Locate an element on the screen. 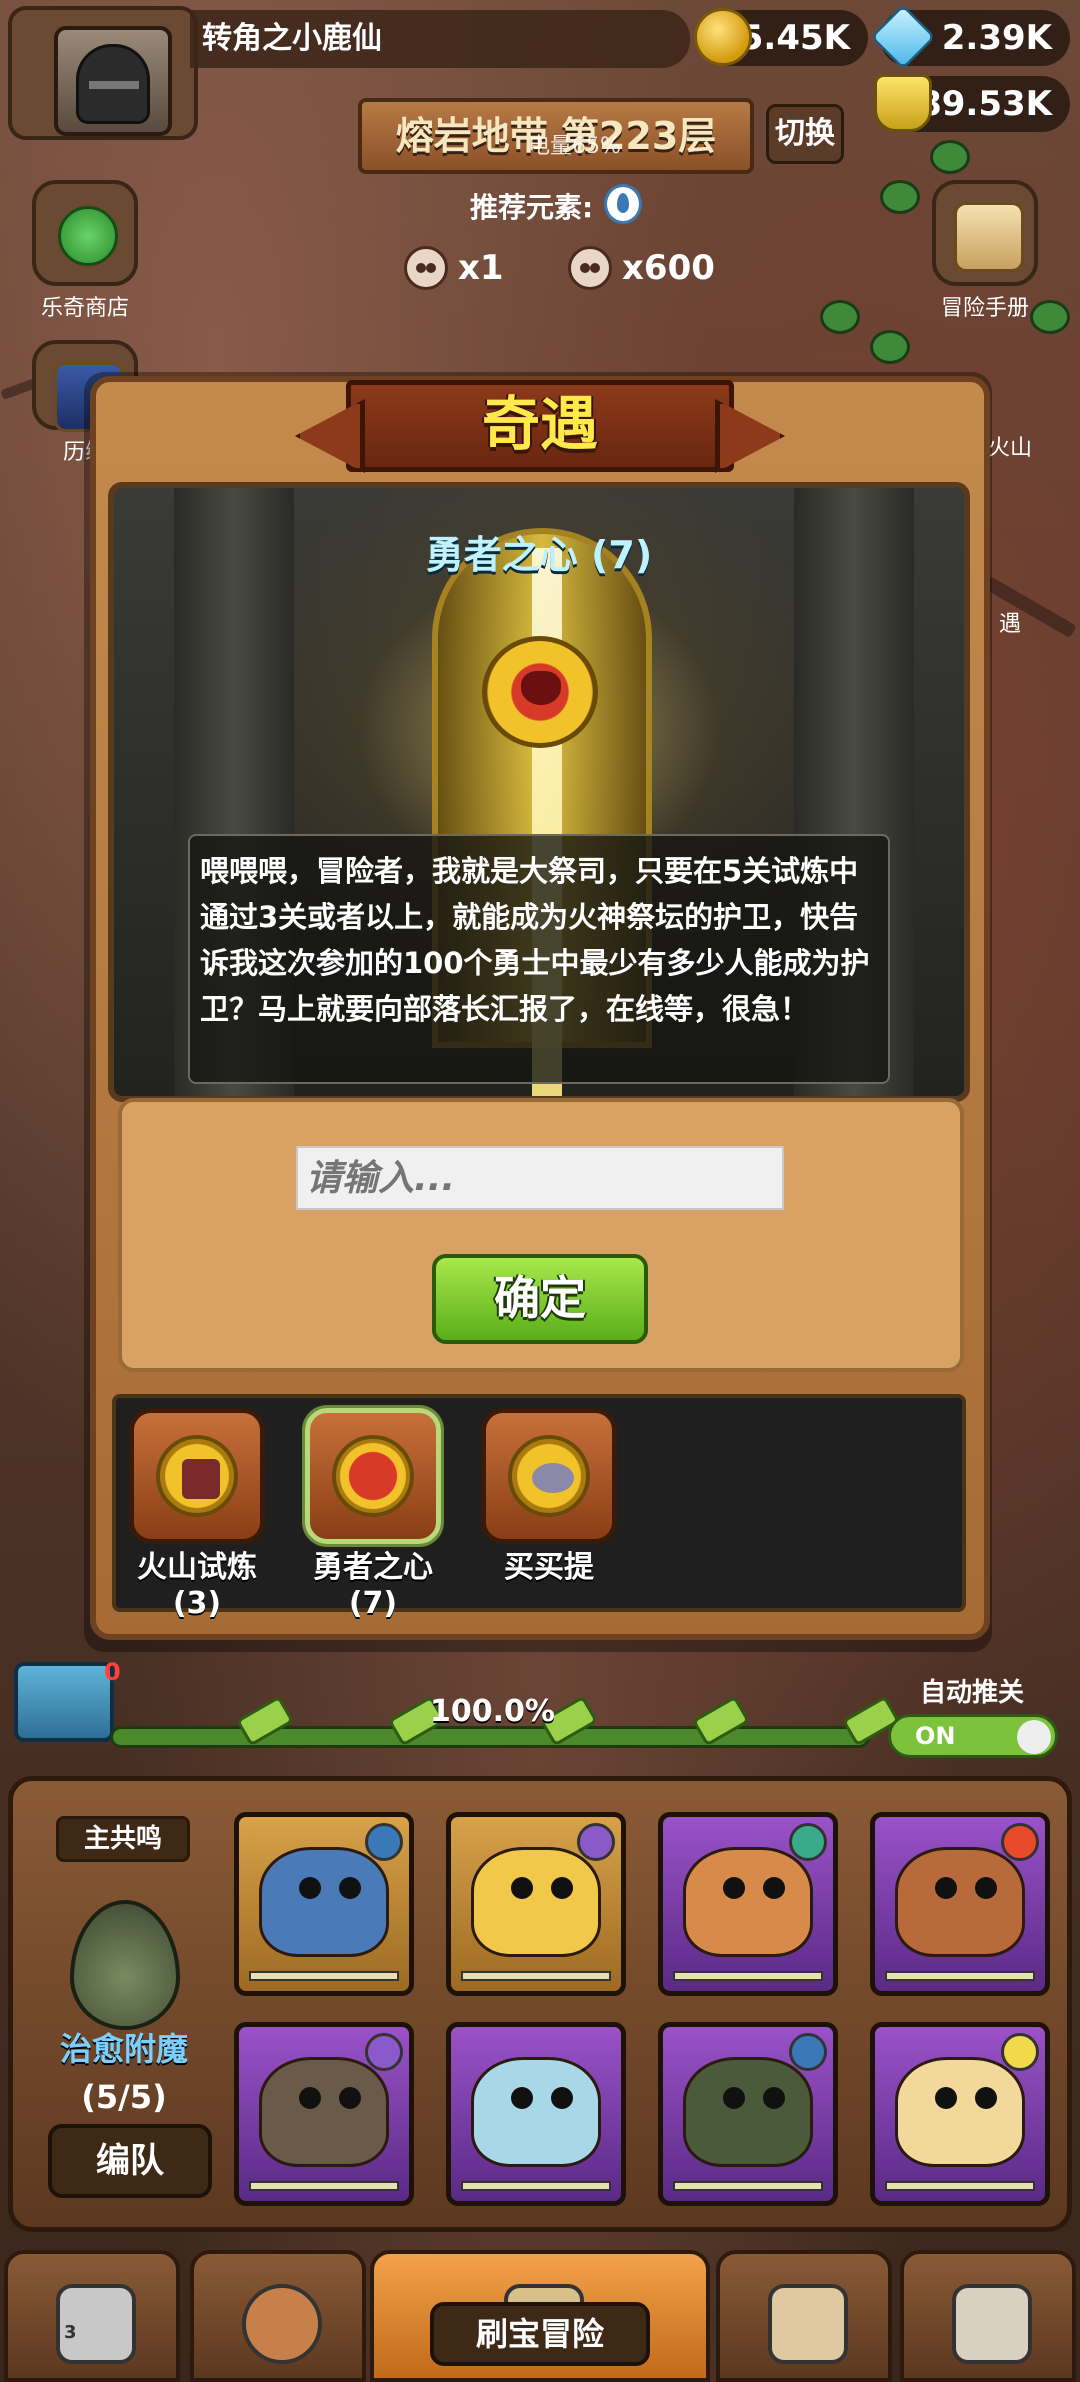  switch-stage-button: 切换 is located at coordinates (805, 134).